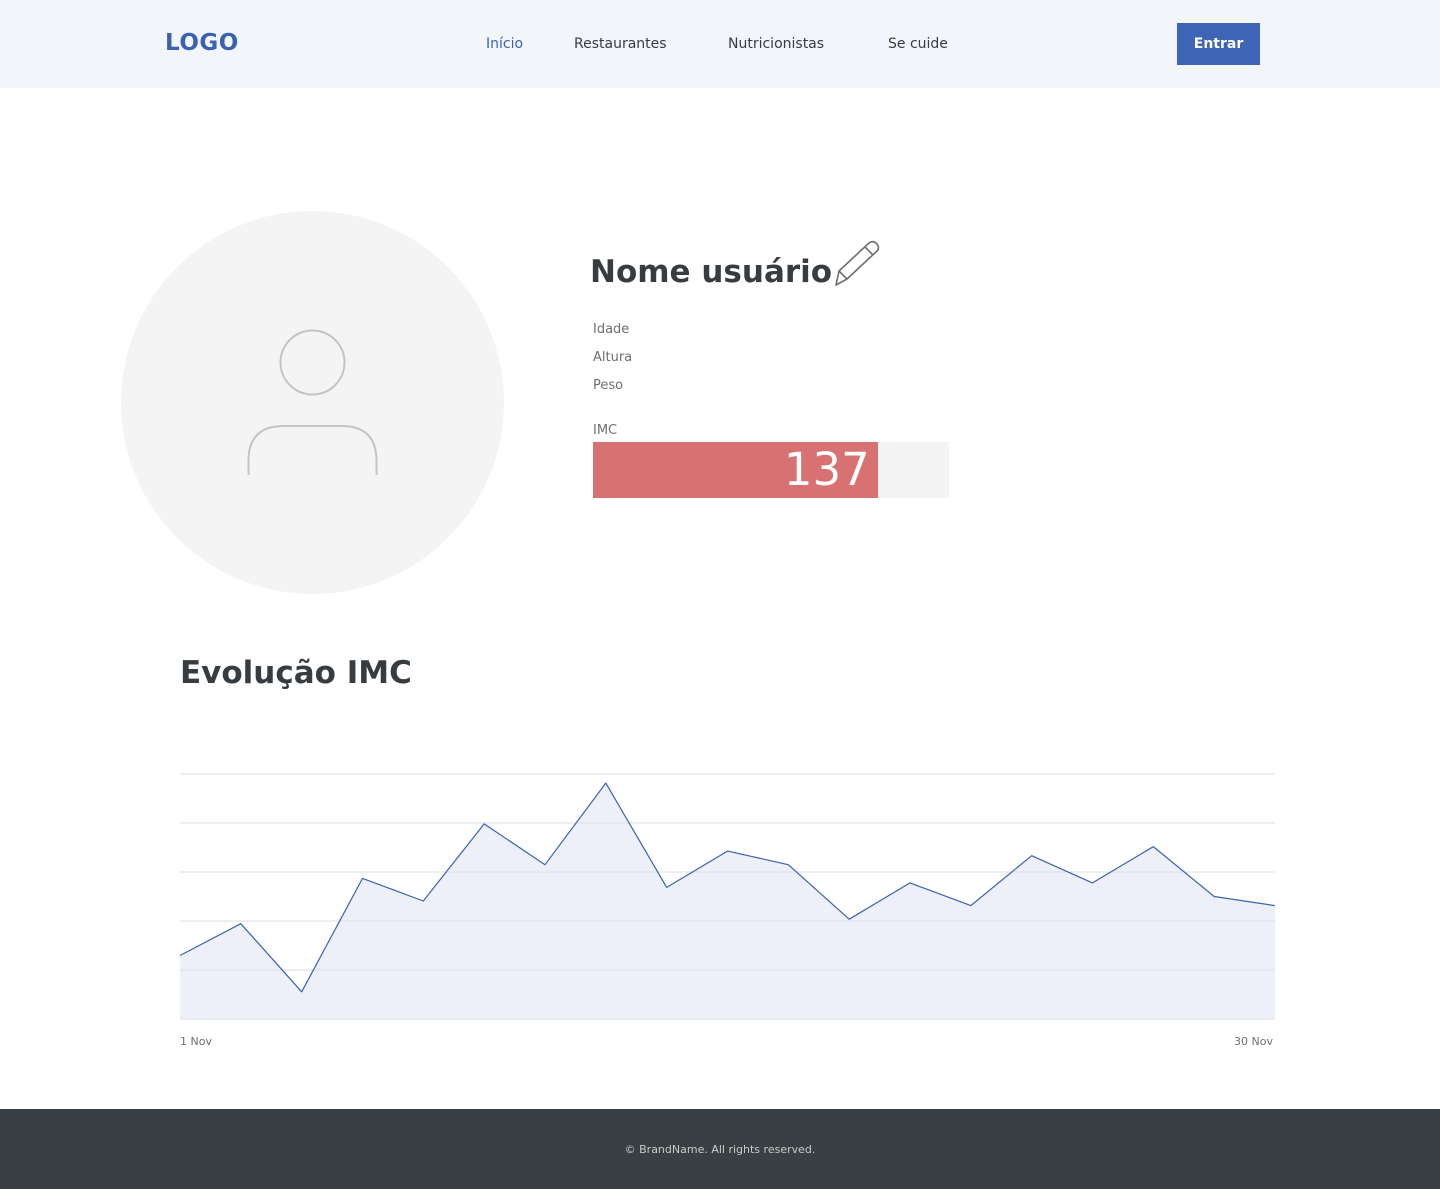 The width and height of the screenshot is (1440, 1189). What do you see at coordinates (1253, 1041) in the screenshot?
I see `x-tick-label-end: 30 Nov` at bounding box center [1253, 1041].